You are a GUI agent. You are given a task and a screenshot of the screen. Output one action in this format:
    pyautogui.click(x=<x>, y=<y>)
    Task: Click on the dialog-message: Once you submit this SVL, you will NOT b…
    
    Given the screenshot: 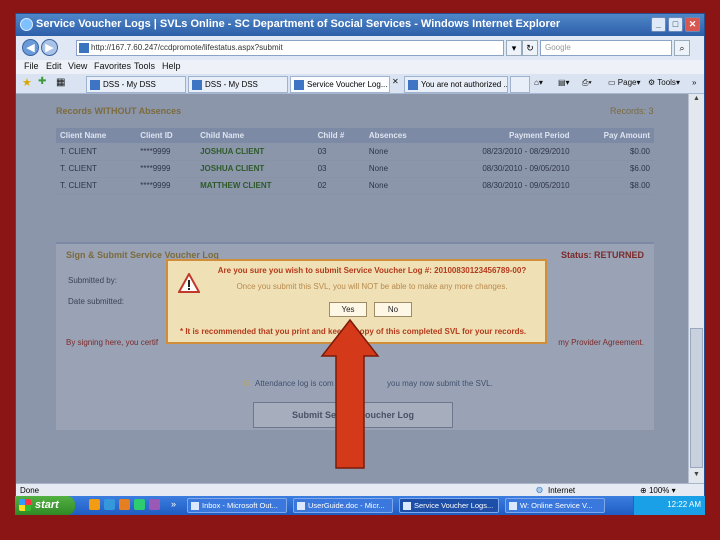 What is the action you would take?
    pyautogui.click(x=372, y=286)
    